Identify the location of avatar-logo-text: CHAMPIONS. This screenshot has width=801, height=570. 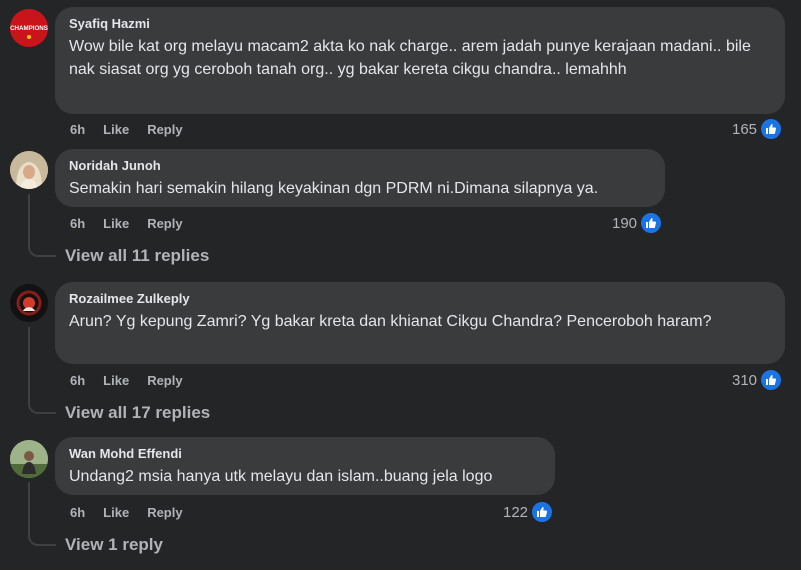
(29, 28).